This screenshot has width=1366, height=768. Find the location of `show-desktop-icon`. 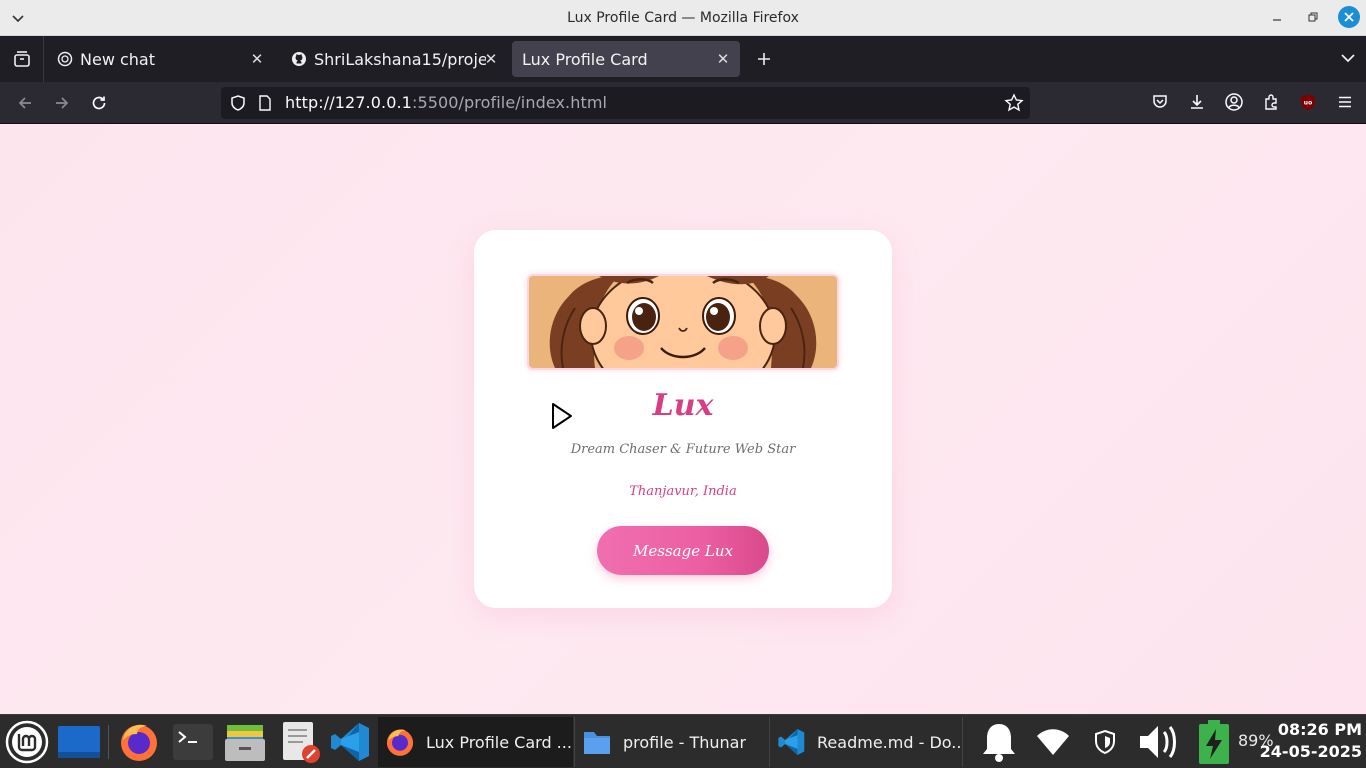

show-desktop-icon is located at coordinates (79, 742).